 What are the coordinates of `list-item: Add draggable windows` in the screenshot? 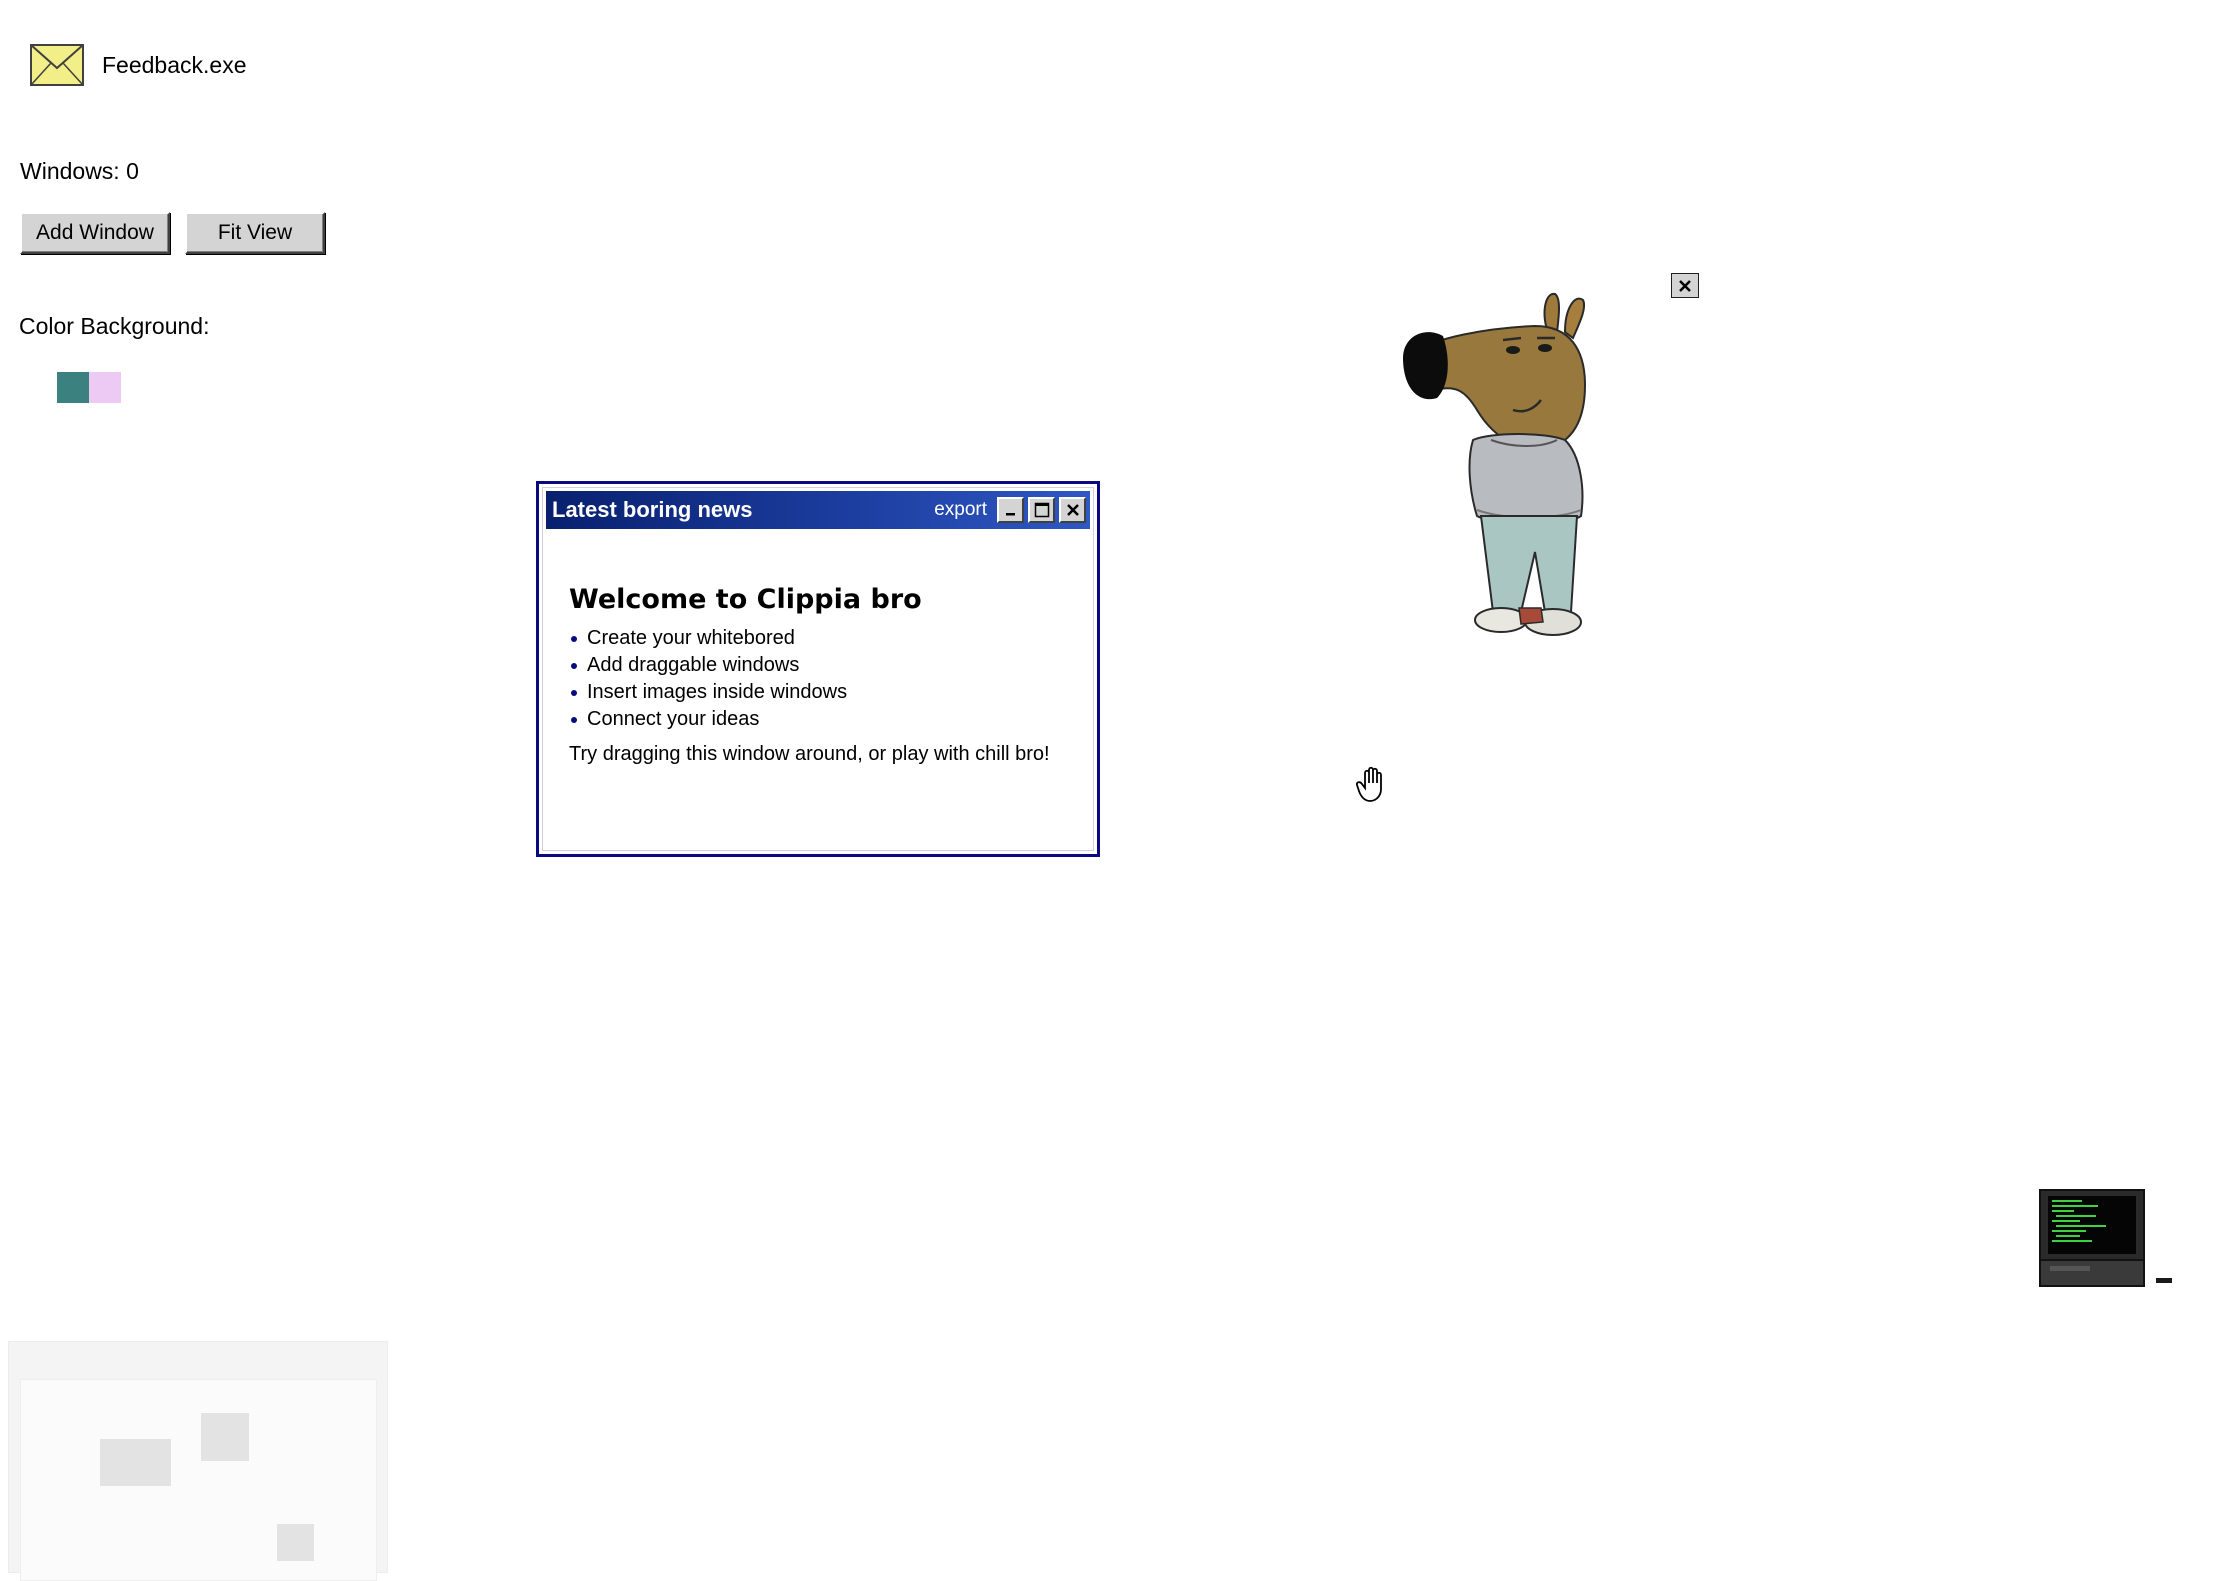 It's located at (823, 665).